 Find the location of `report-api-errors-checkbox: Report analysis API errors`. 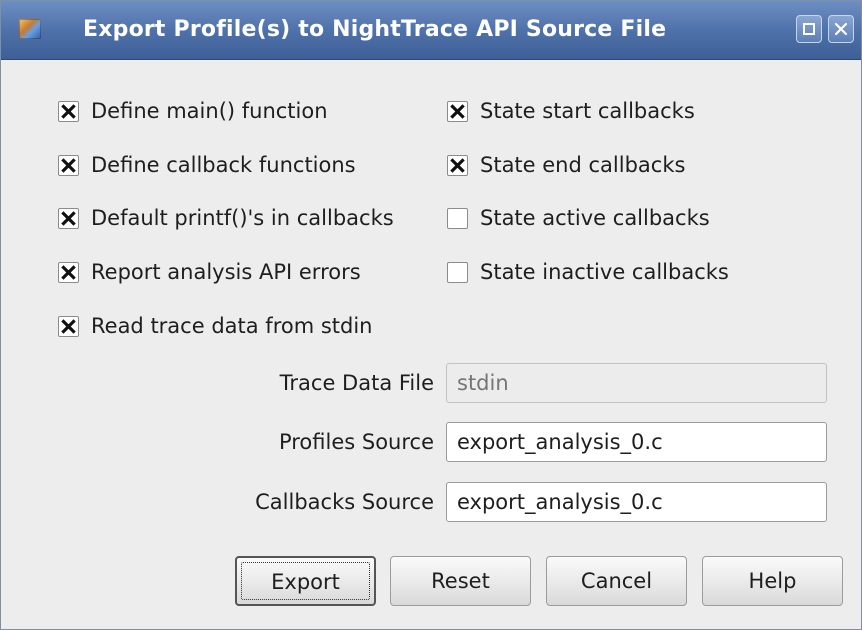

report-api-errors-checkbox: Report analysis API errors is located at coordinates (209, 272).